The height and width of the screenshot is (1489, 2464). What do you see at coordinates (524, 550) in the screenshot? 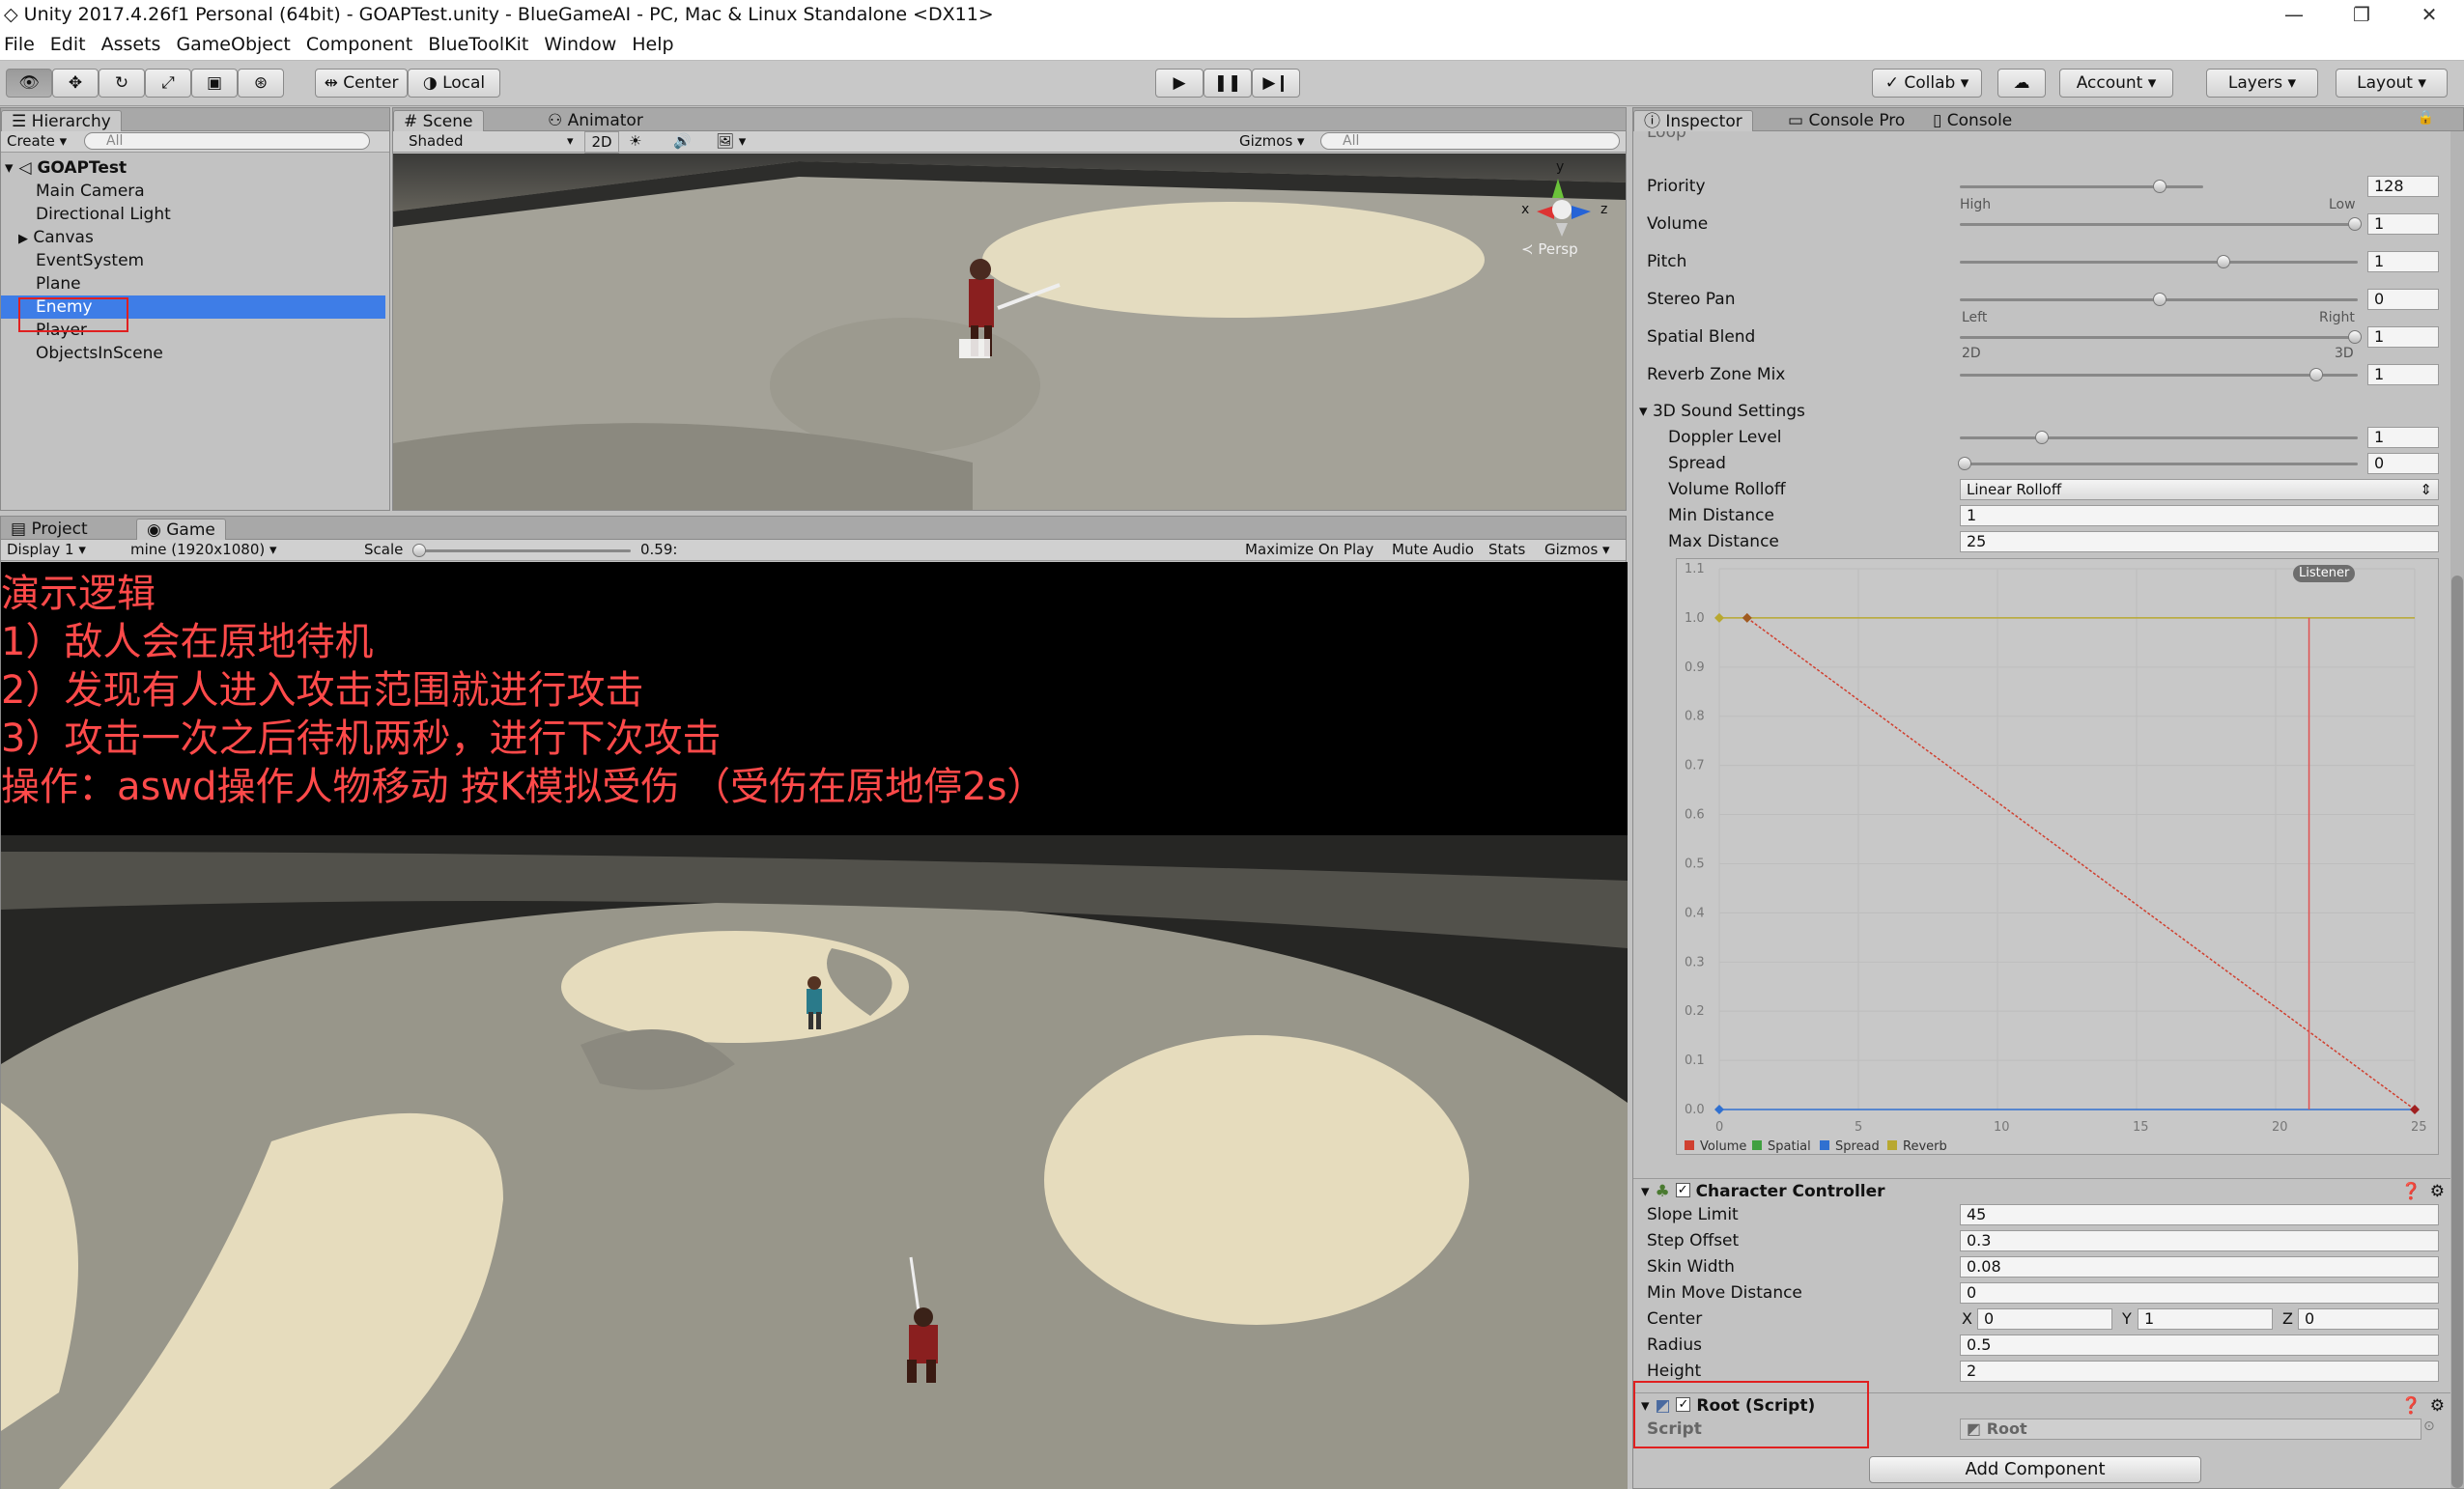
I see `scale-slider` at bounding box center [524, 550].